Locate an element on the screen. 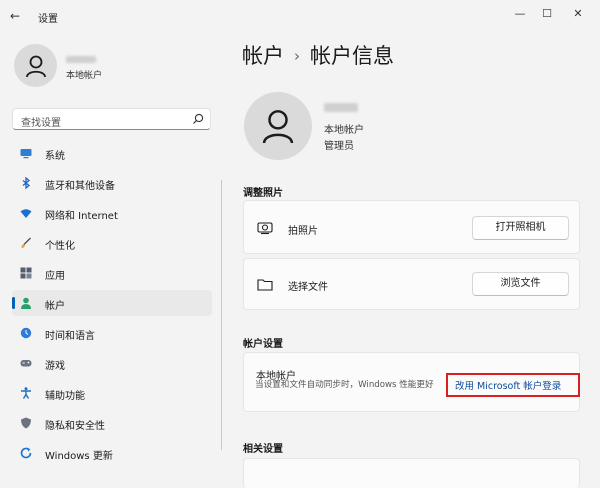 The width and height of the screenshot is (600, 488). brush-icon is located at coordinates (26, 242).